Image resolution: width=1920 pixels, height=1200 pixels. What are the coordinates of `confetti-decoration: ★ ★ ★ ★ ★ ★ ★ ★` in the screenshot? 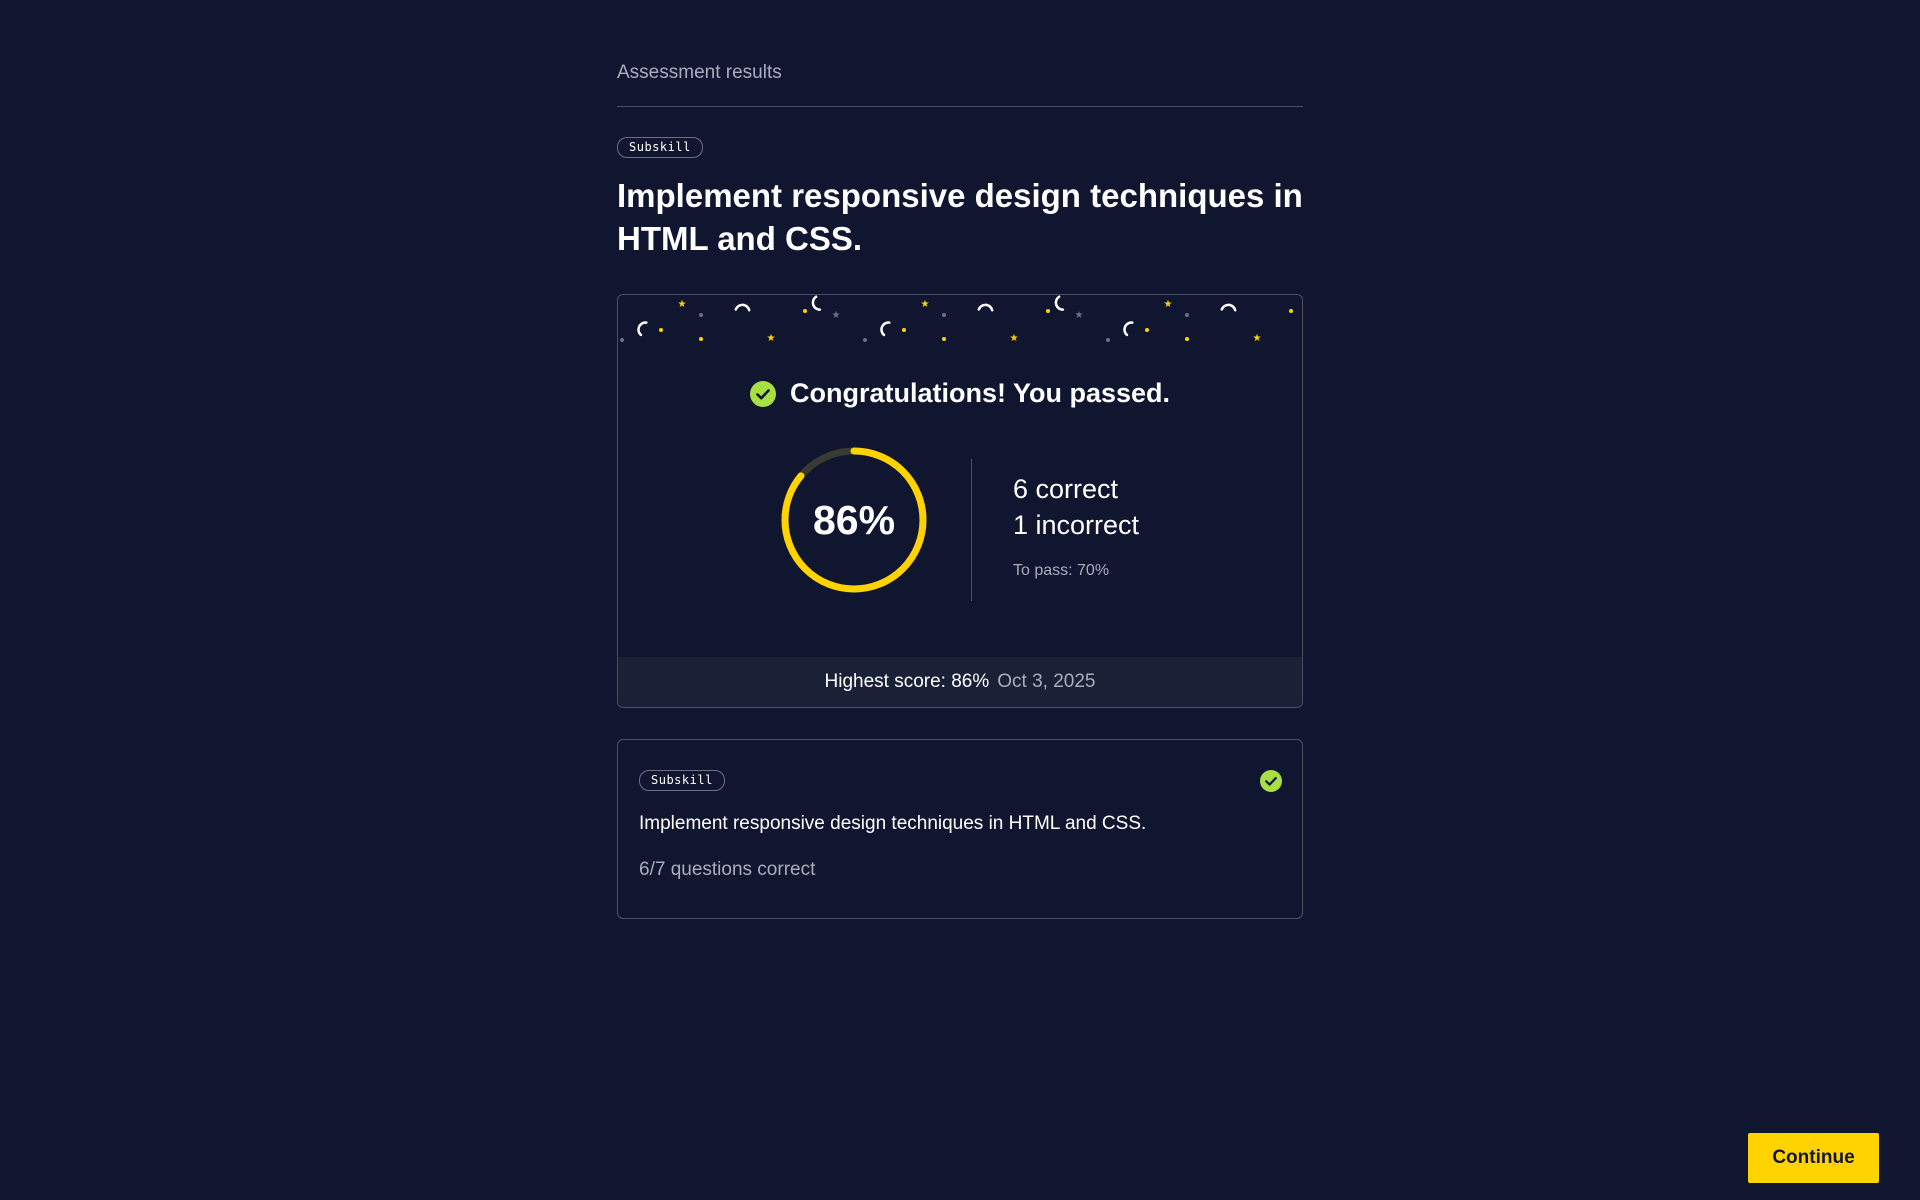 It's located at (956, 319).